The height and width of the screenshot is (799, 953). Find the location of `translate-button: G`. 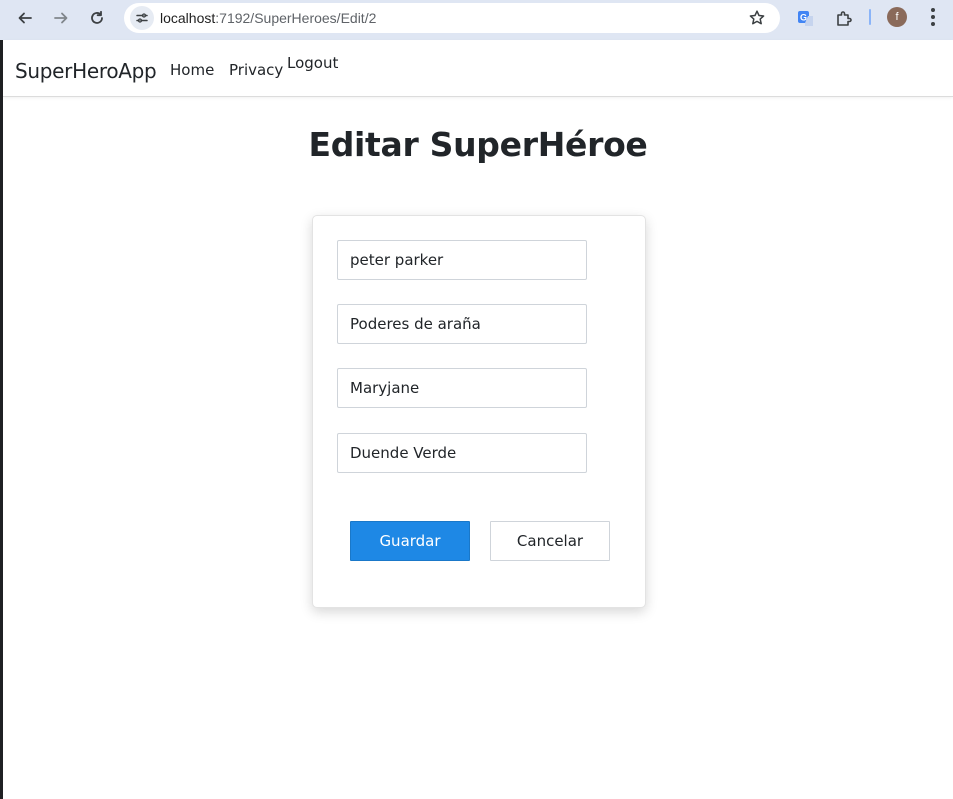

translate-button: G is located at coordinates (806, 19).